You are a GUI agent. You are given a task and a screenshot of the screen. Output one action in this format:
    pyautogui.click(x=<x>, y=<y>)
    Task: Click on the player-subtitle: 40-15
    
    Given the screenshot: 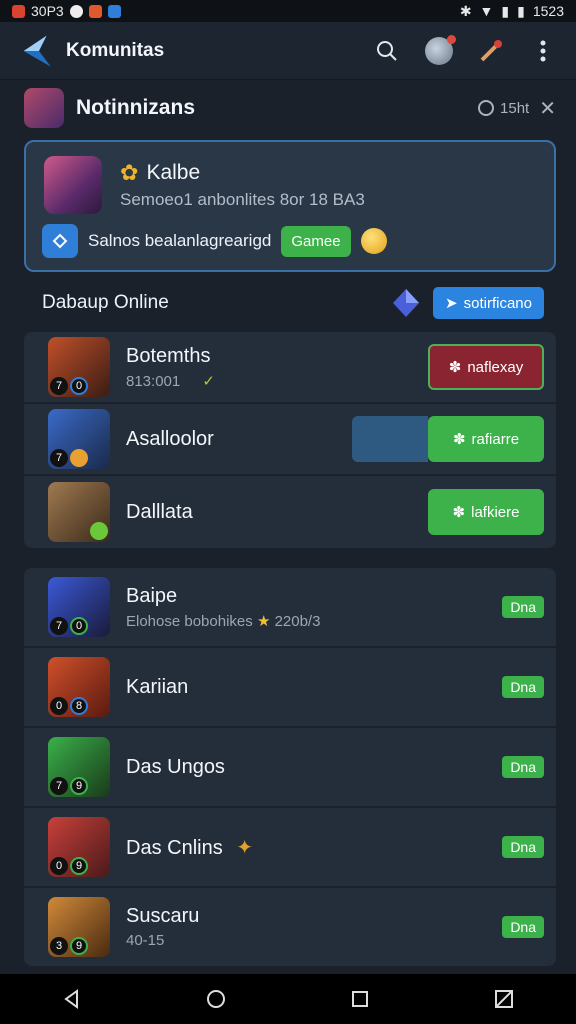 What is the action you would take?
    pyautogui.click(x=145, y=940)
    